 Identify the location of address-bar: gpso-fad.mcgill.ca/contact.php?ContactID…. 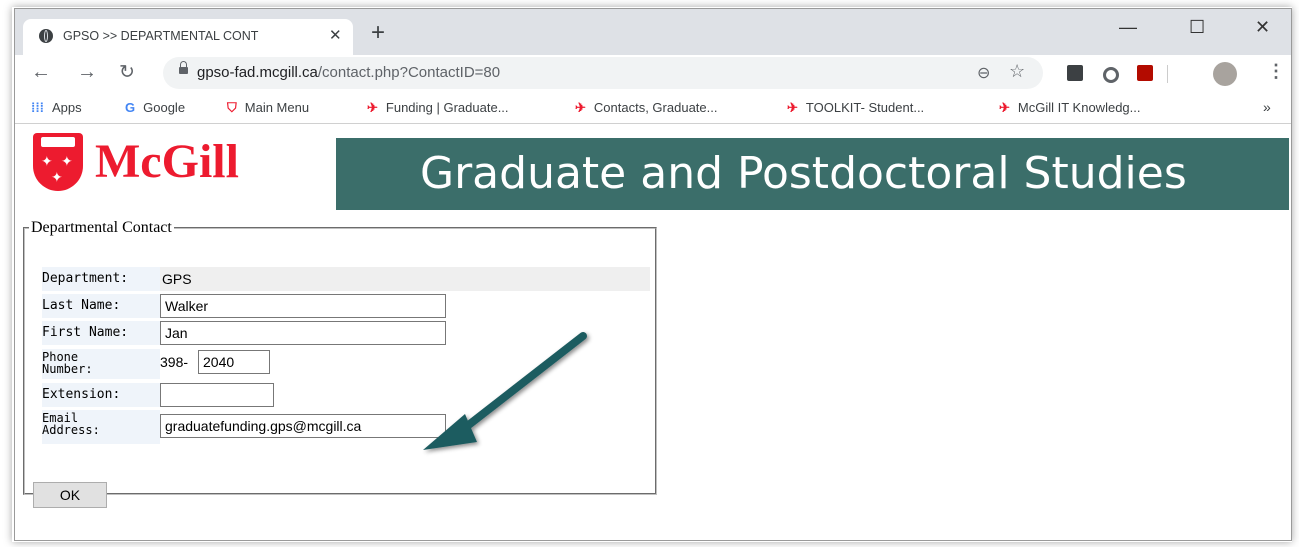
(603, 73).